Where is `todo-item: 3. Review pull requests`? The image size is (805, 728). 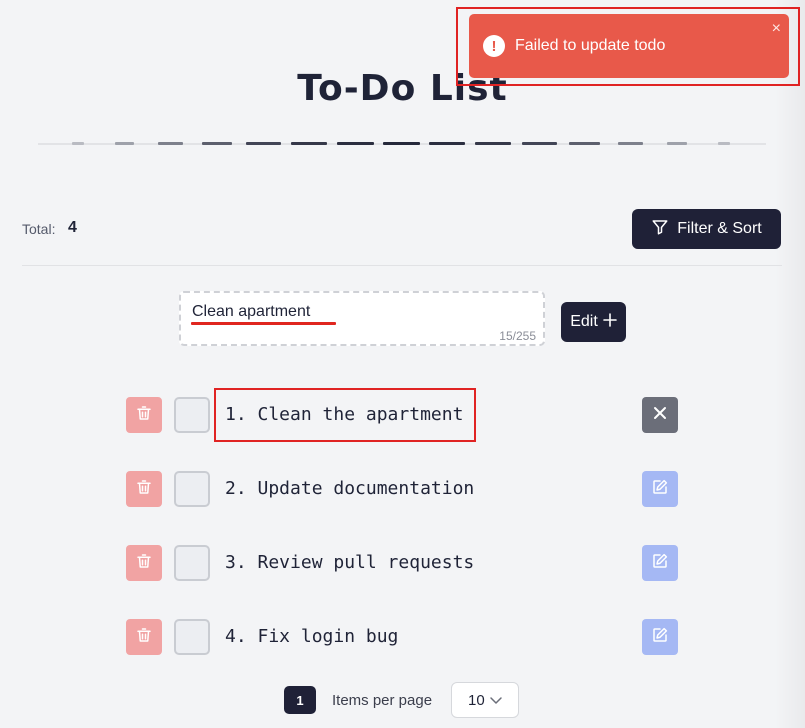
todo-item: 3. Review pull requests is located at coordinates (402, 563).